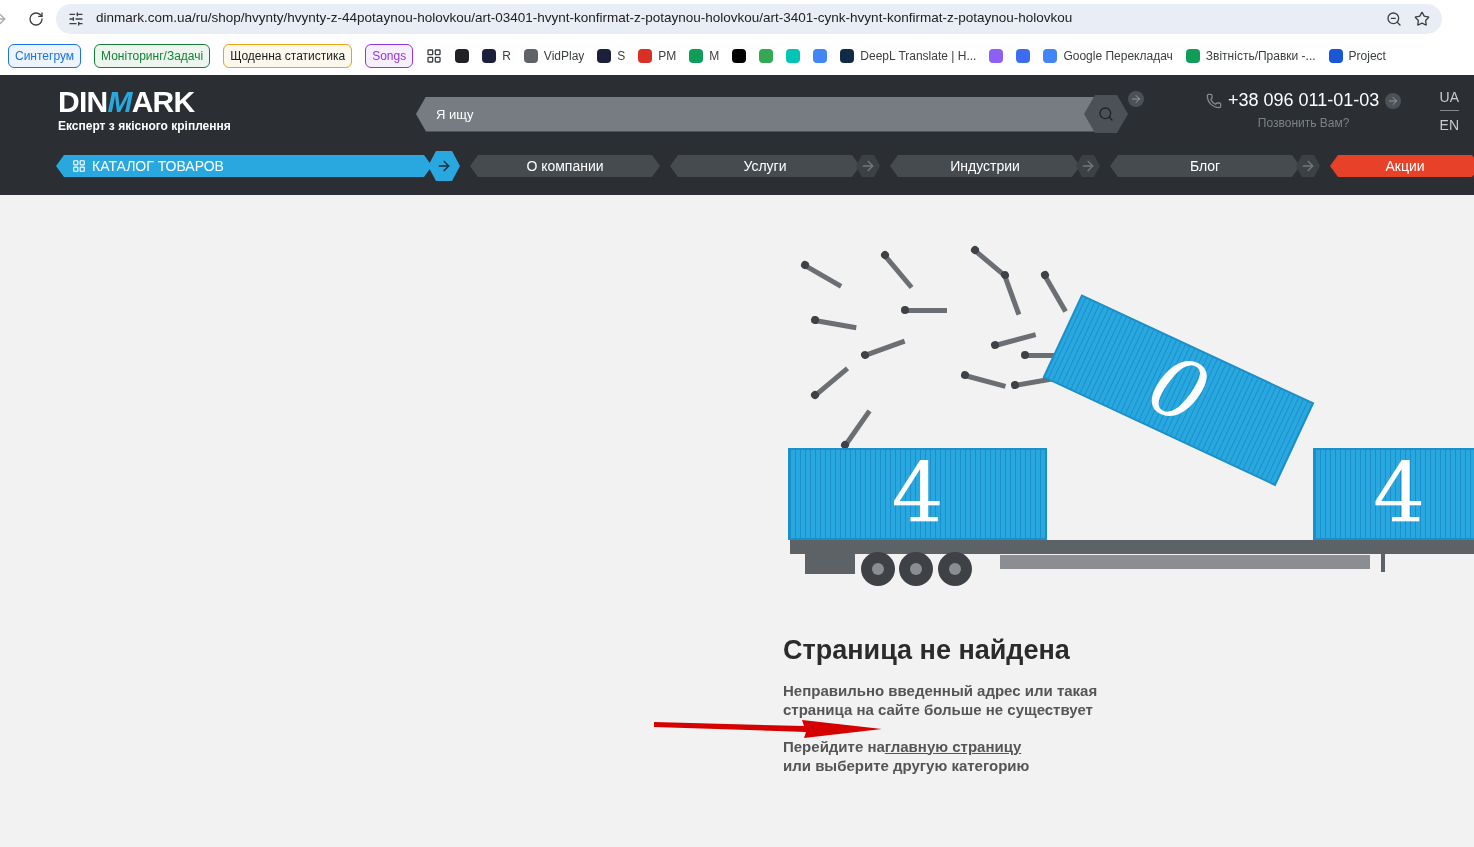 The height and width of the screenshot is (847, 1474). Describe the element at coordinates (76, 18) in the screenshot. I see `site-settings-icon` at that location.